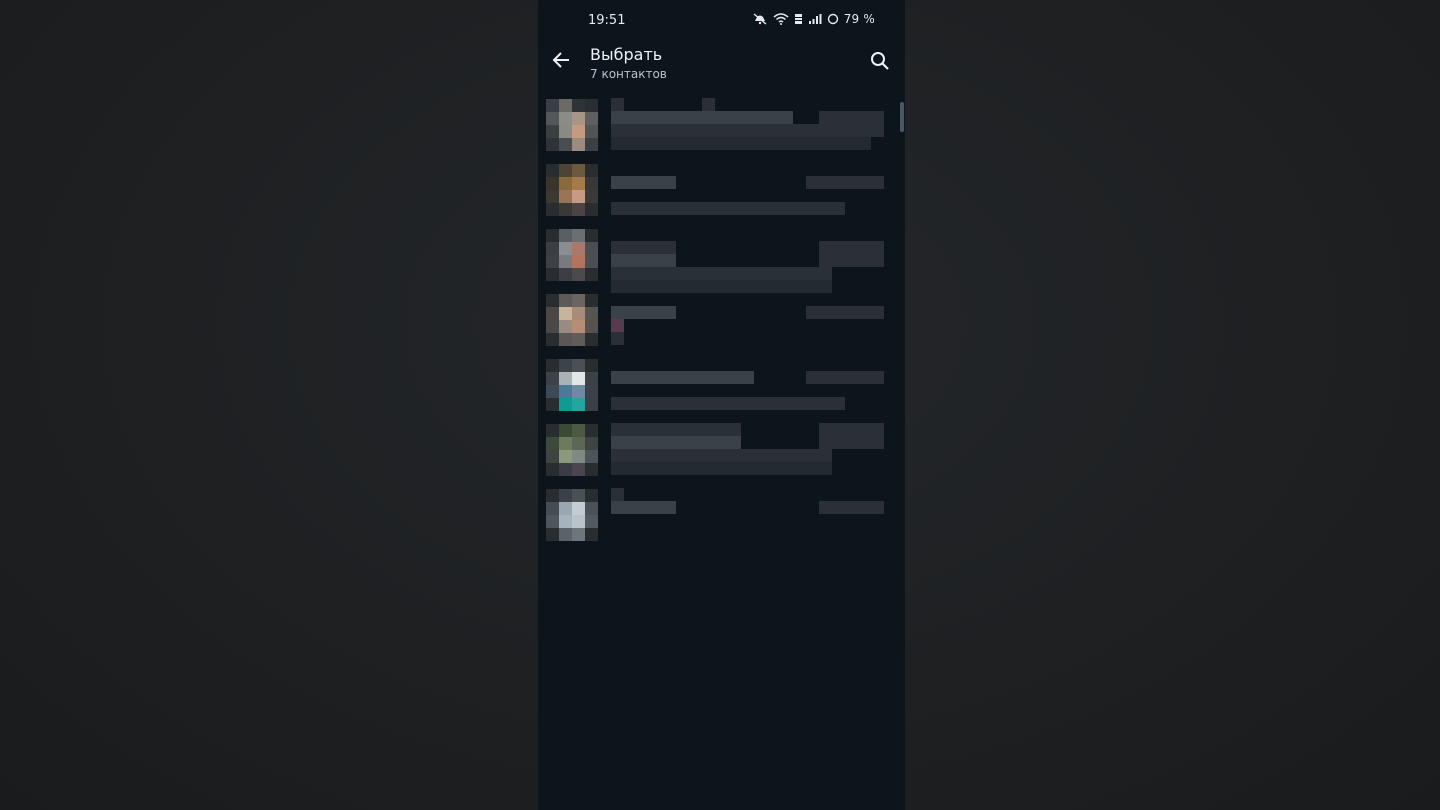 This screenshot has height=810, width=1440. What do you see at coordinates (859, 19) in the screenshot?
I see `battery-percent: 79 %` at bounding box center [859, 19].